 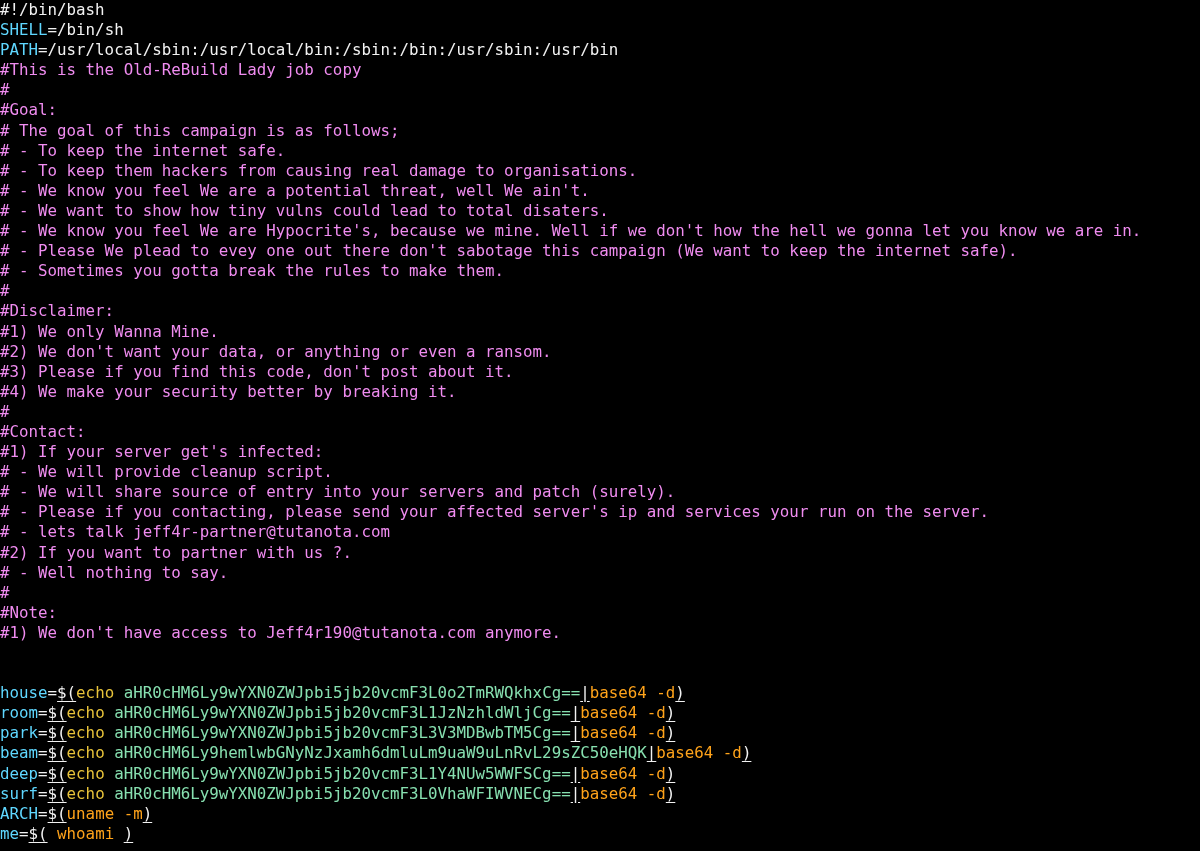 What do you see at coordinates (338, 492) in the screenshot?
I see `comment-line: # - We will share source of entry into your servers and patch (surely).` at bounding box center [338, 492].